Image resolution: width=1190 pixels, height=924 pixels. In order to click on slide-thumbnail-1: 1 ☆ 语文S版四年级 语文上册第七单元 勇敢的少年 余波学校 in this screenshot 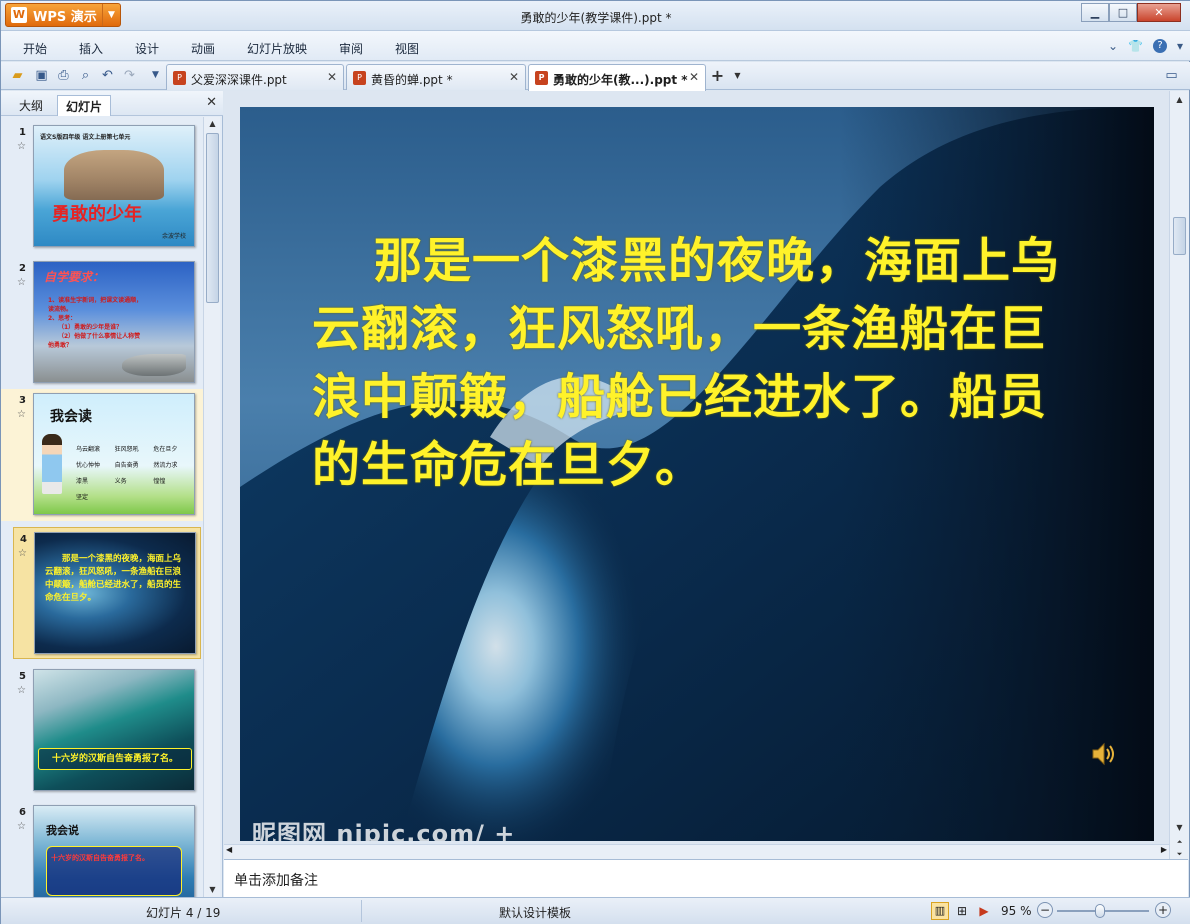, I will do `click(102, 187)`.